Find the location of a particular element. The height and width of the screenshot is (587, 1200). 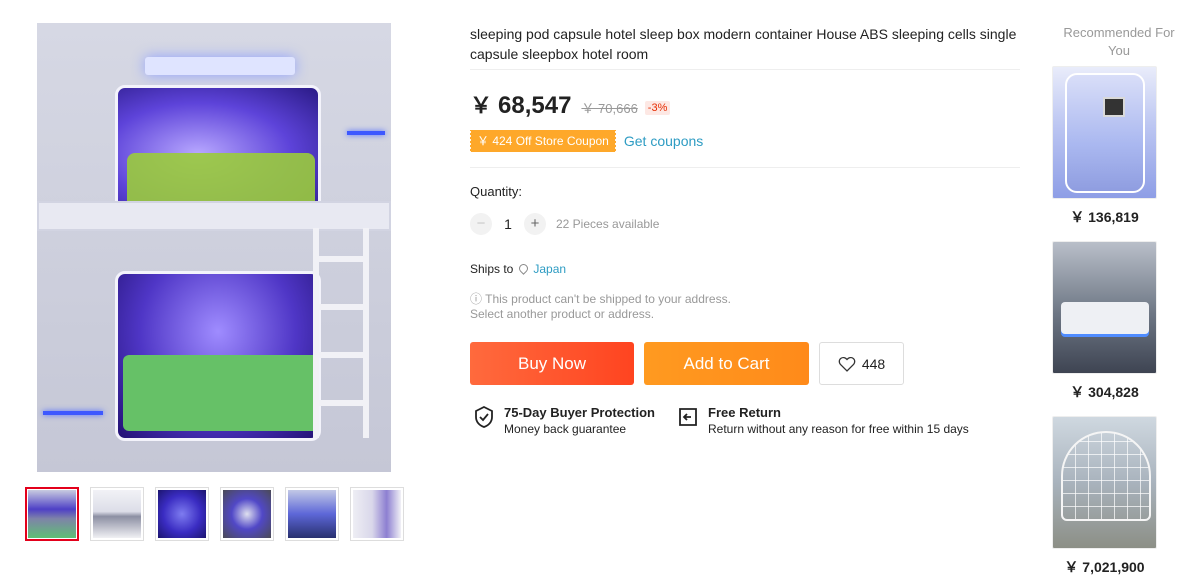

current-price: ￥ 68,547 is located at coordinates (521, 105).